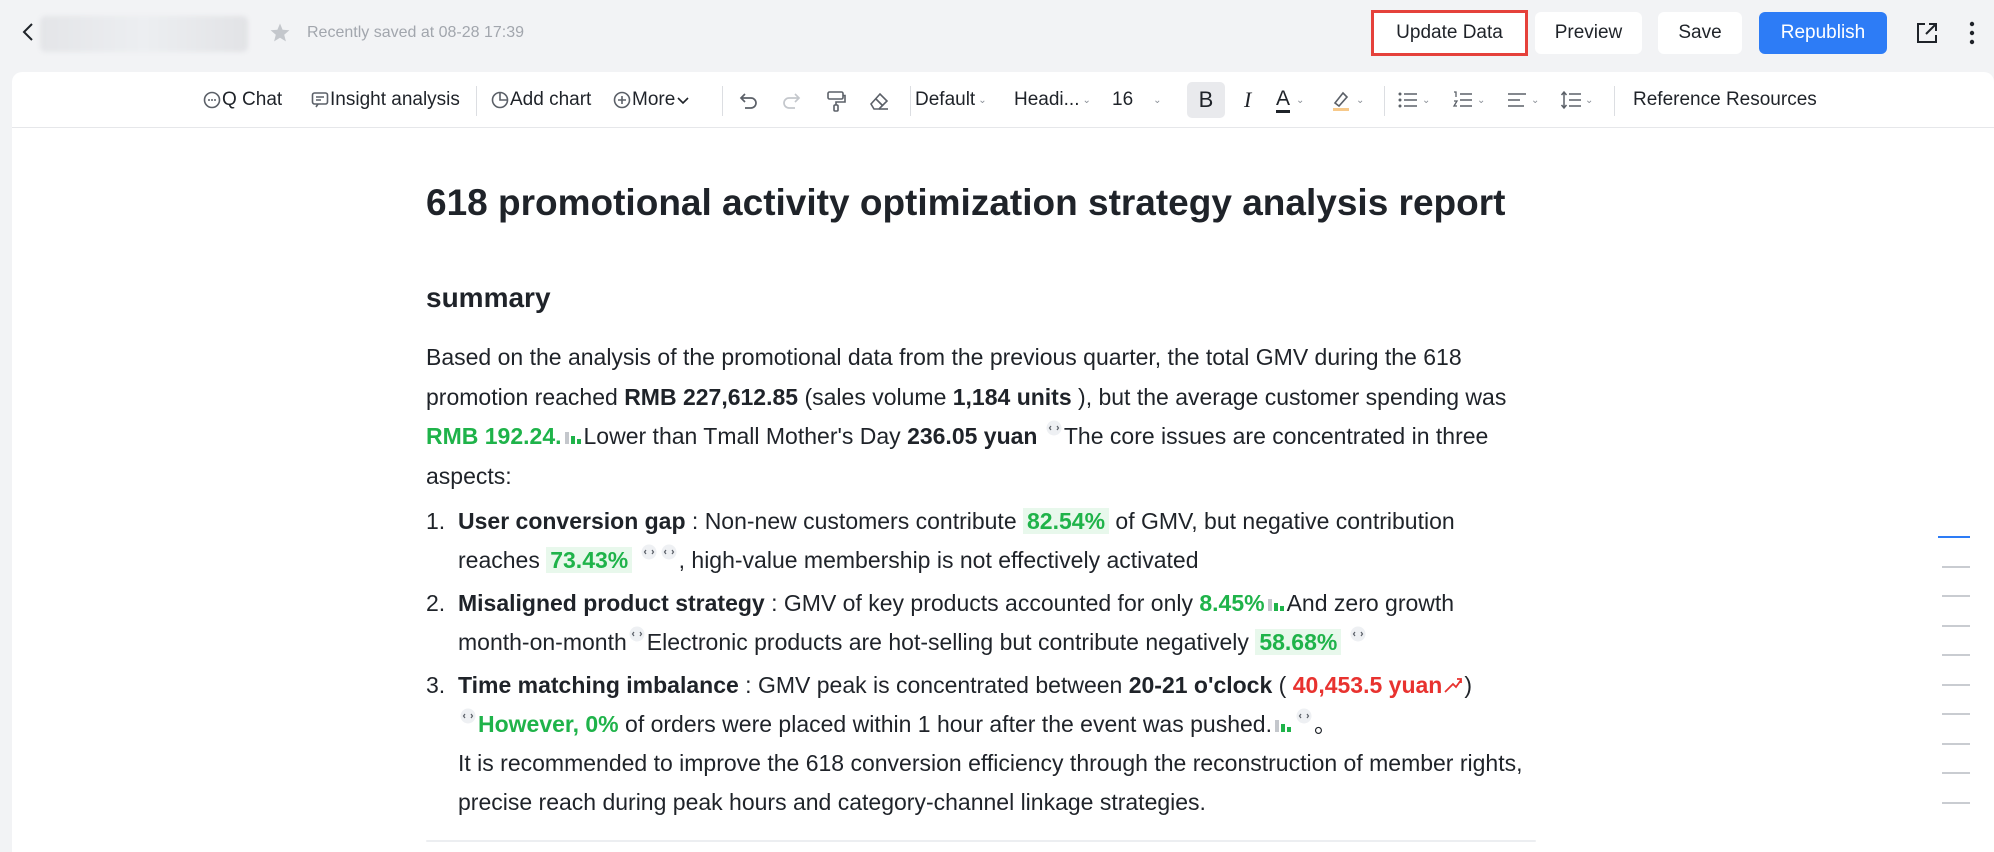 The image size is (1994, 852). What do you see at coordinates (1282, 685) in the screenshot?
I see `item-text: (` at bounding box center [1282, 685].